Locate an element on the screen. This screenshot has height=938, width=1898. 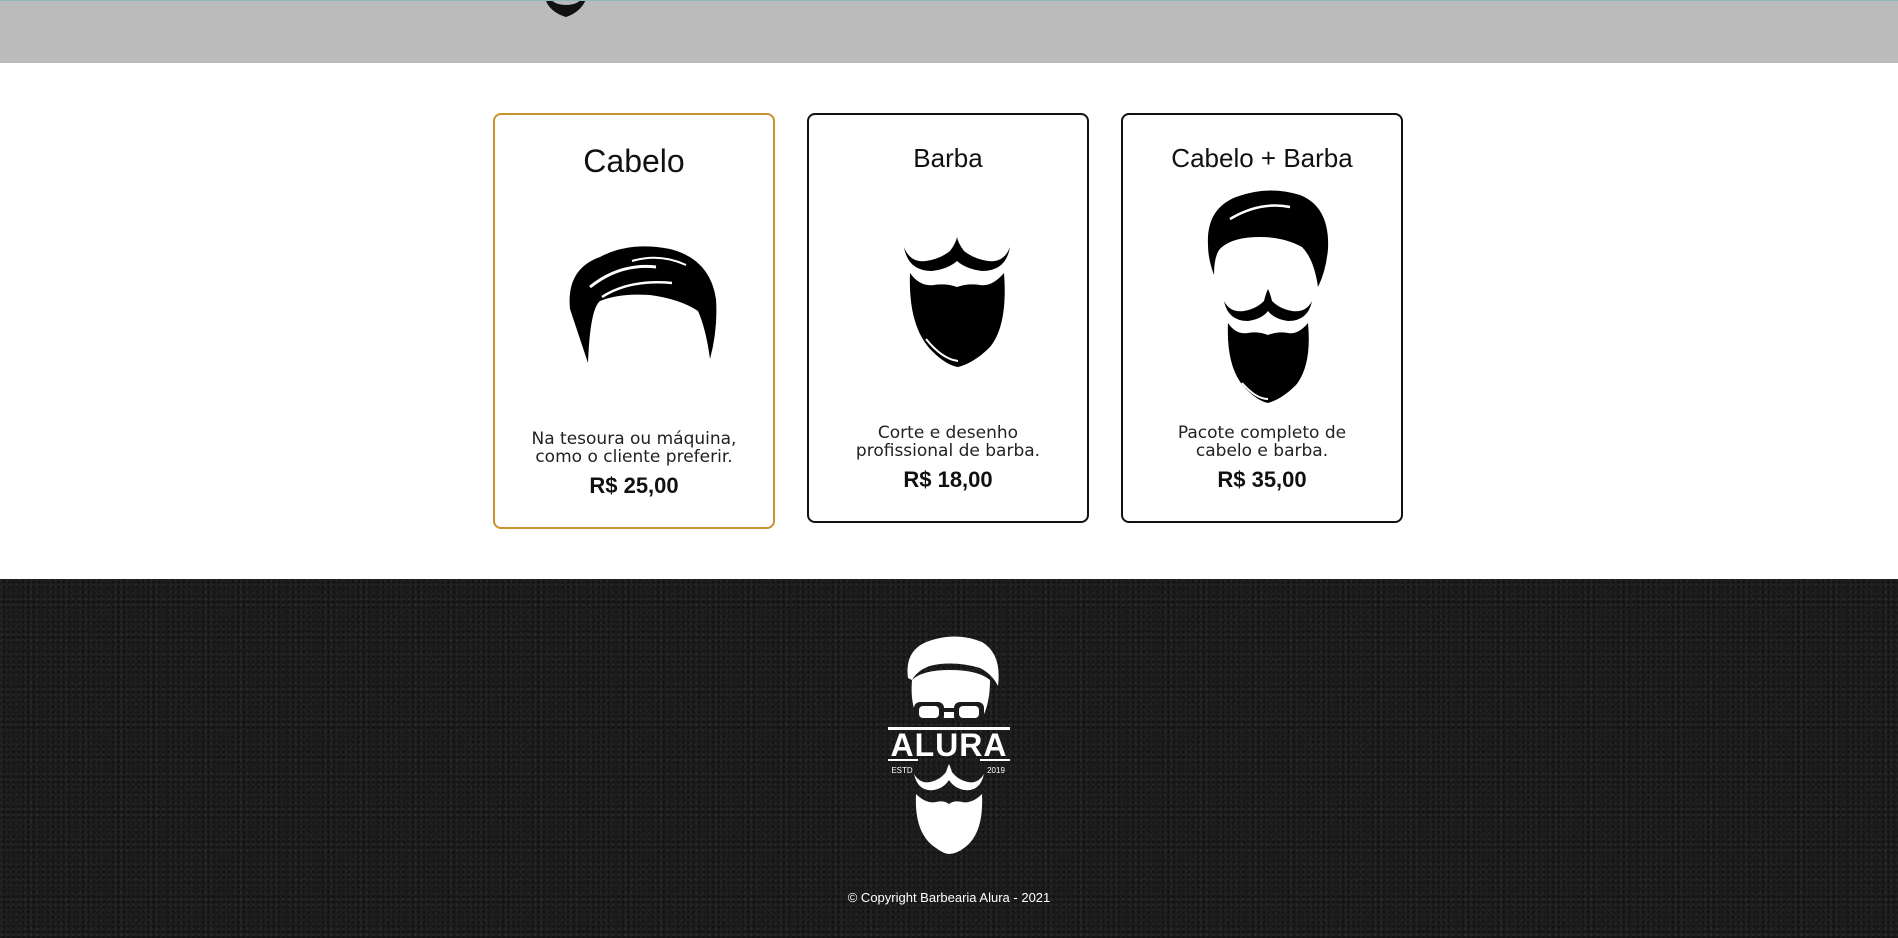
footer-logo-icon: ALURA ESTD 2019 is located at coordinates (949, 745).